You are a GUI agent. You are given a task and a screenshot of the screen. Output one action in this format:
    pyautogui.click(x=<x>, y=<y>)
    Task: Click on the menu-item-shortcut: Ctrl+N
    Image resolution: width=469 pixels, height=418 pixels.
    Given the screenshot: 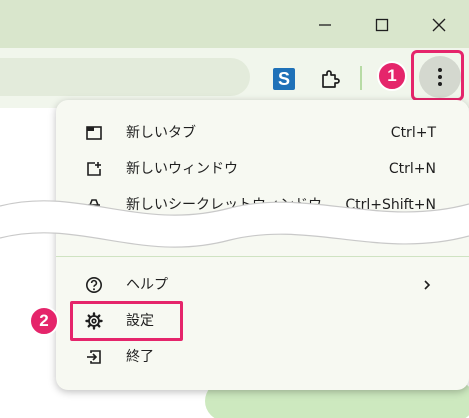 What is the action you would take?
    pyautogui.click(x=412, y=169)
    